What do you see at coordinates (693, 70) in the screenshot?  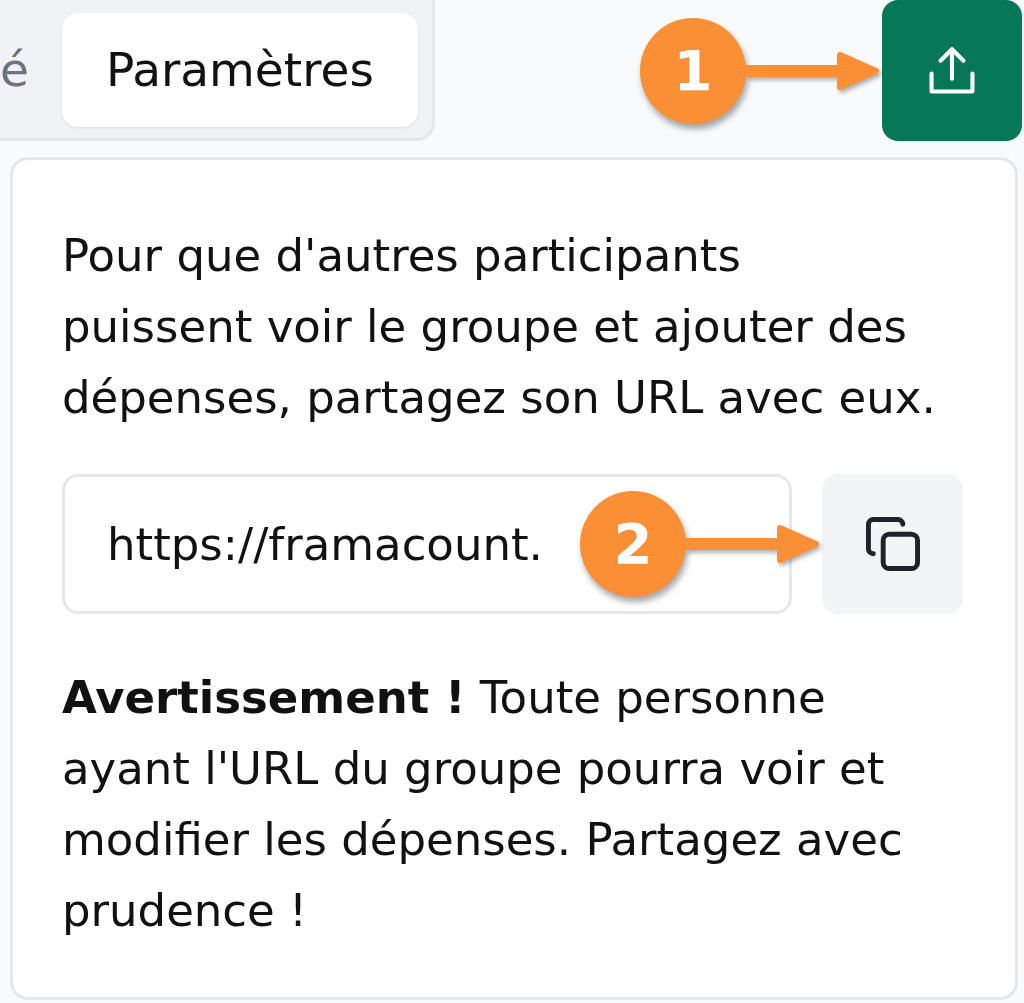 I see `step-number: 1` at bounding box center [693, 70].